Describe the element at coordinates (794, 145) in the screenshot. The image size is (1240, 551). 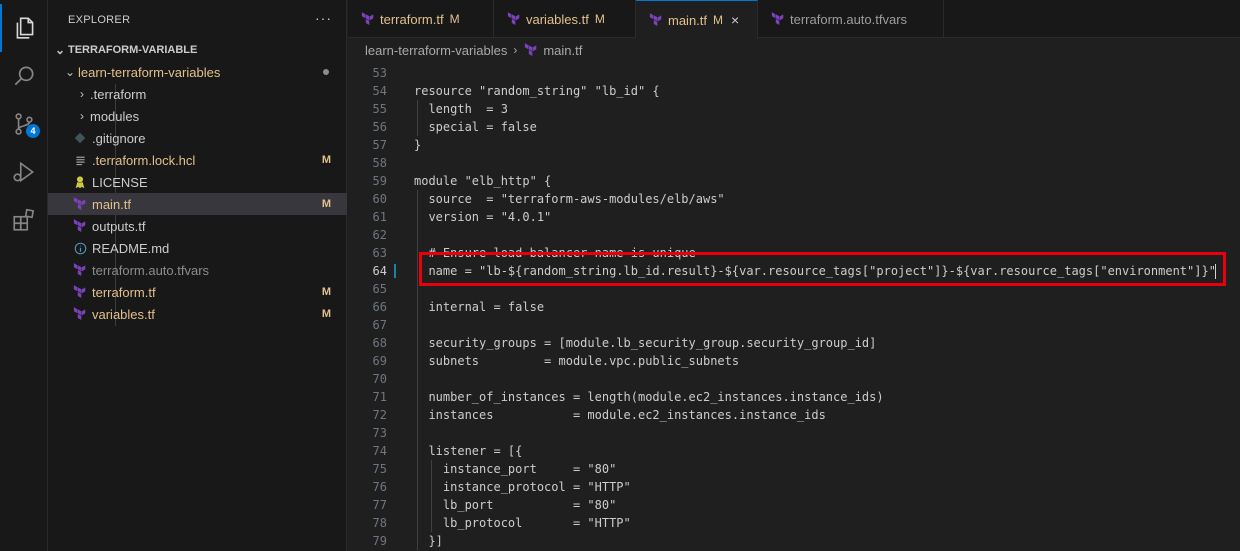
I see `code-line: 57}` at that location.